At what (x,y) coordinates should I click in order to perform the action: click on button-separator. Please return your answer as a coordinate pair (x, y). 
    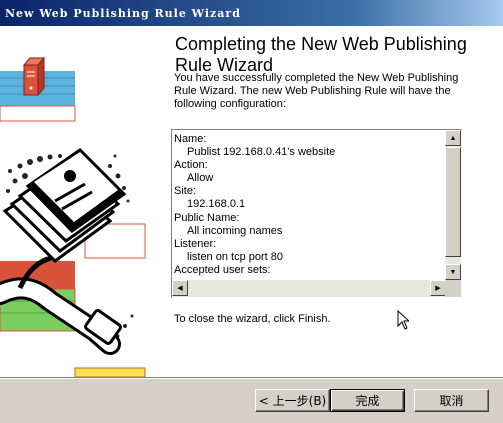
    Looking at the image, I should click on (251, 378).